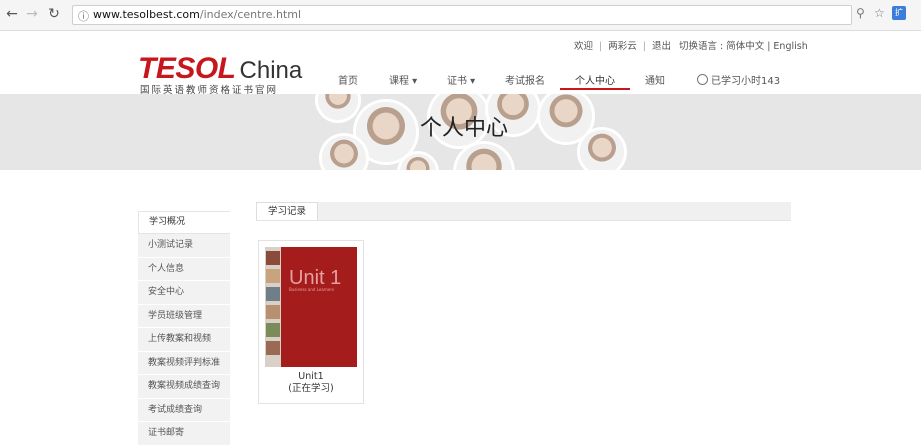 The height and width of the screenshot is (446, 921). What do you see at coordinates (739, 45) in the screenshot?
I see `language-switch: 切换语言 : 简体中文 | English` at bounding box center [739, 45].